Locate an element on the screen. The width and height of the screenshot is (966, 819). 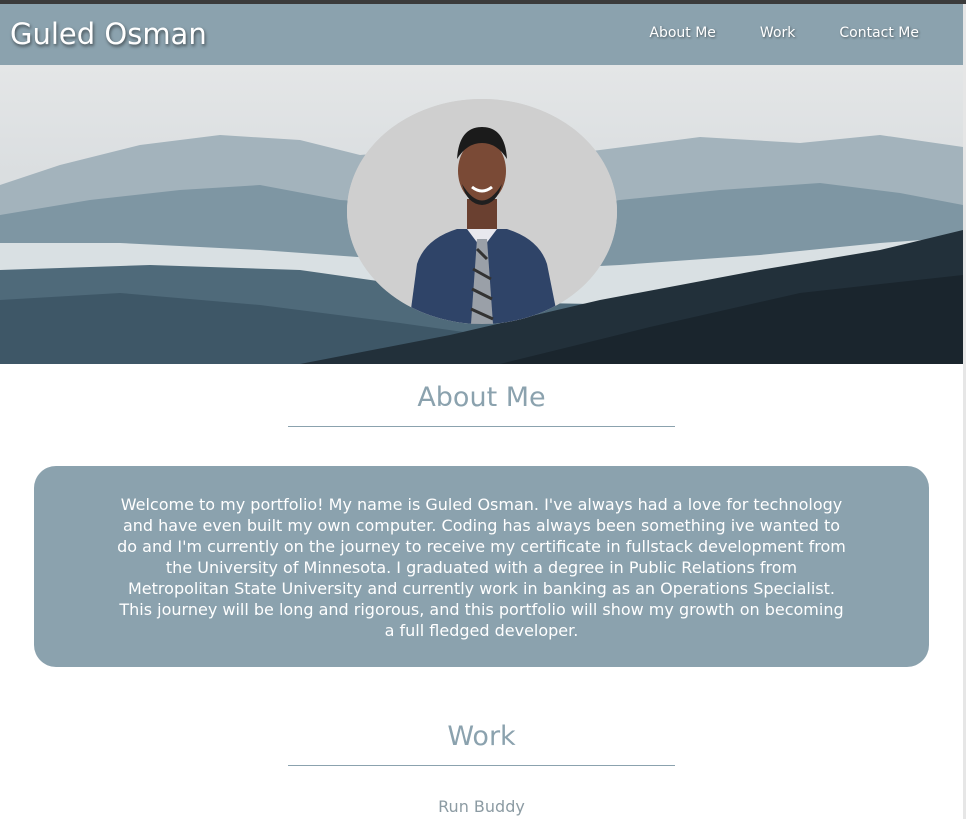
nav-link-work: Work is located at coordinates (777, 33).